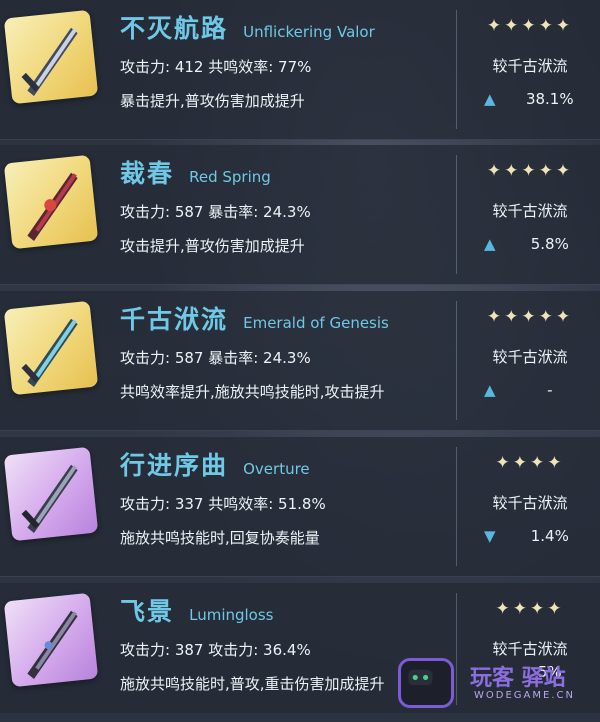 The height and width of the screenshot is (722, 600). I want to click on weapon-effect: 攻击提升,普攻伤害加成提升, so click(212, 246).